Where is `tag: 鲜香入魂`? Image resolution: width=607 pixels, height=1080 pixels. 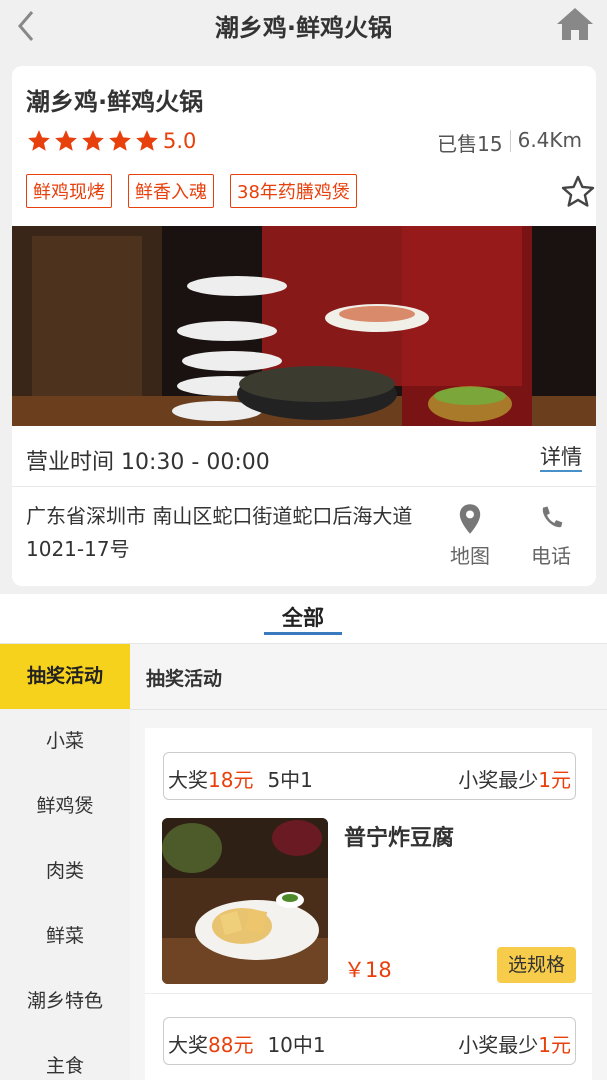
tag: 鲜香入魂 is located at coordinates (171, 191).